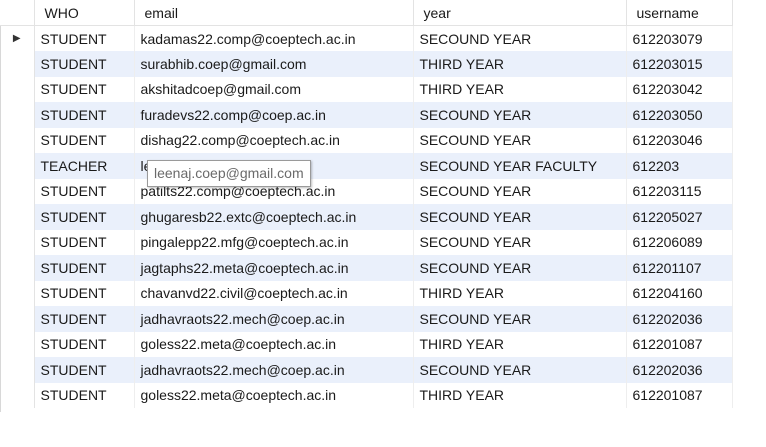 This screenshot has height=447, width=766. What do you see at coordinates (274, 38) in the screenshot?
I see `cell-email: kadamas22.comp@coeptech.ac.in` at bounding box center [274, 38].